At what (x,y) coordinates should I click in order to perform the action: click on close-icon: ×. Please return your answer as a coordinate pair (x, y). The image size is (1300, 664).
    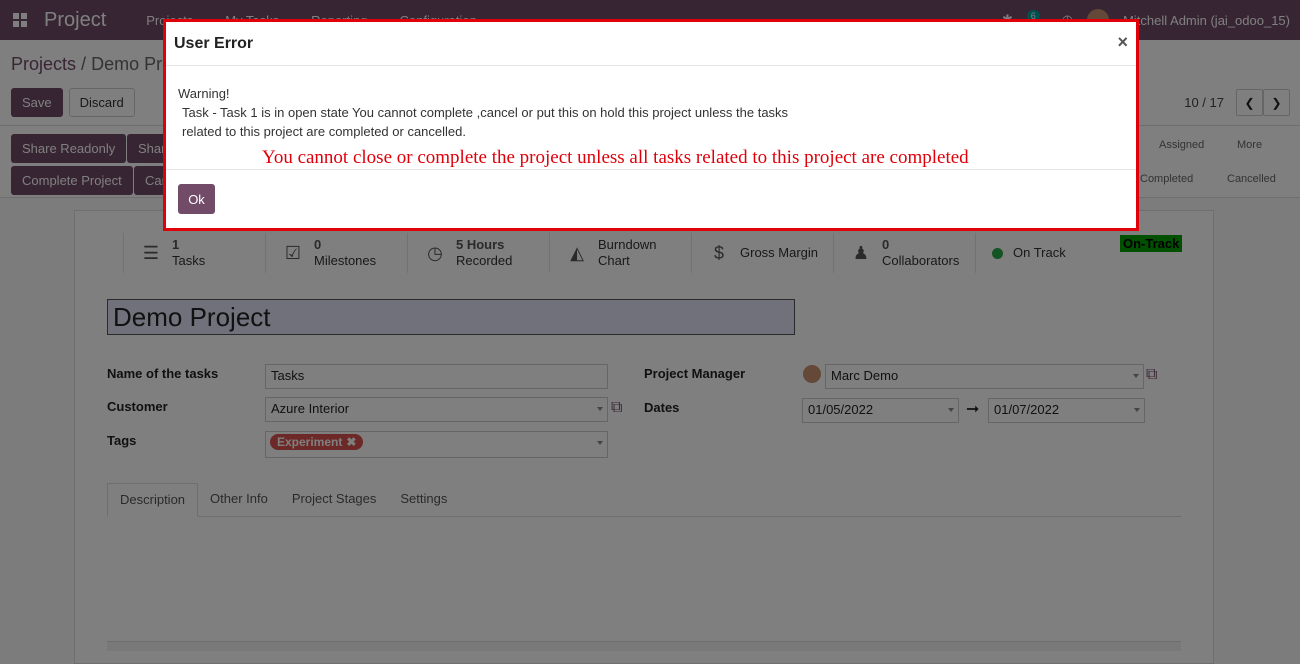
    Looking at the image, I should click on (1122, 42).